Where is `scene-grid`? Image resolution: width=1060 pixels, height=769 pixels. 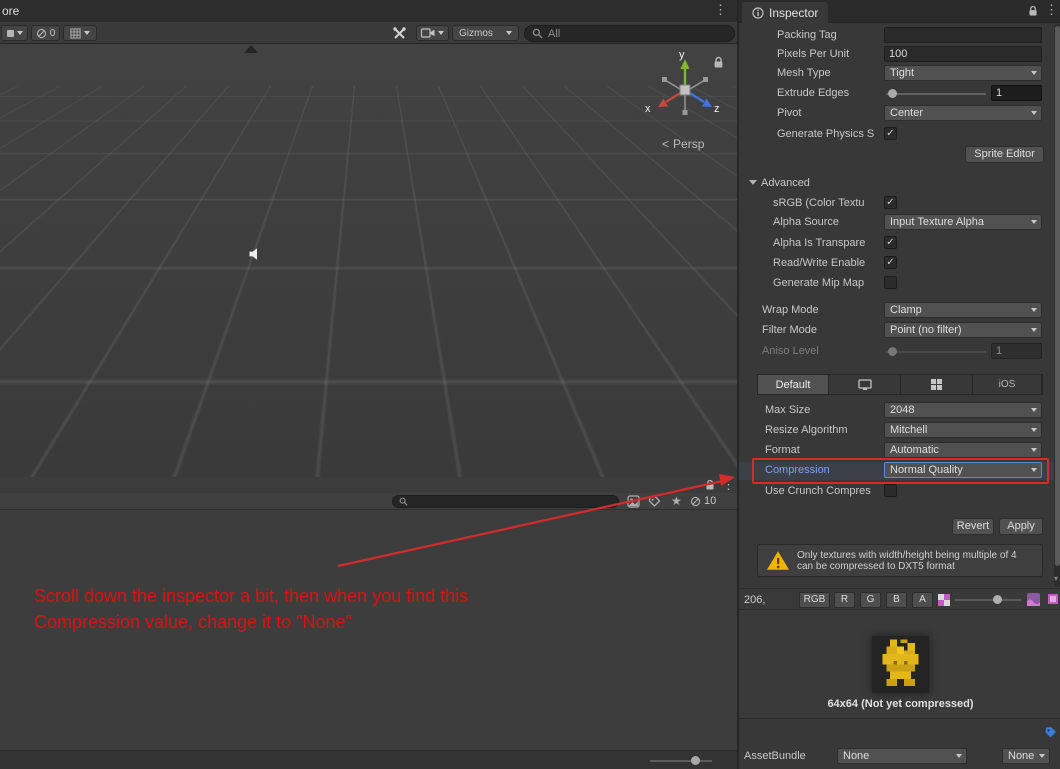
scene-grid is located at coordinates (368, 65).